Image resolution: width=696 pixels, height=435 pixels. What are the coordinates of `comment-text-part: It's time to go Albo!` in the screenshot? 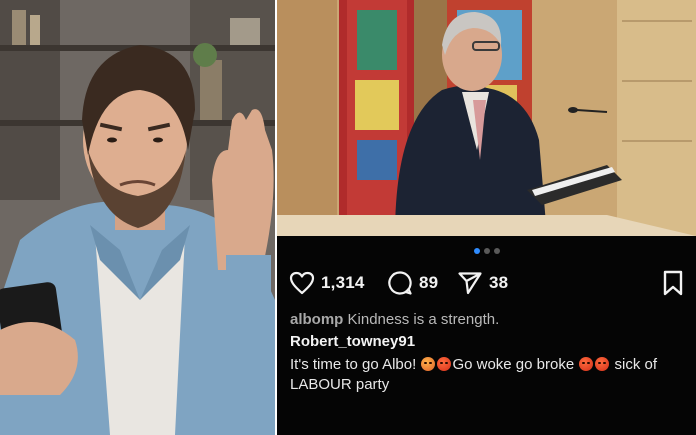 It's located at (355, 364).